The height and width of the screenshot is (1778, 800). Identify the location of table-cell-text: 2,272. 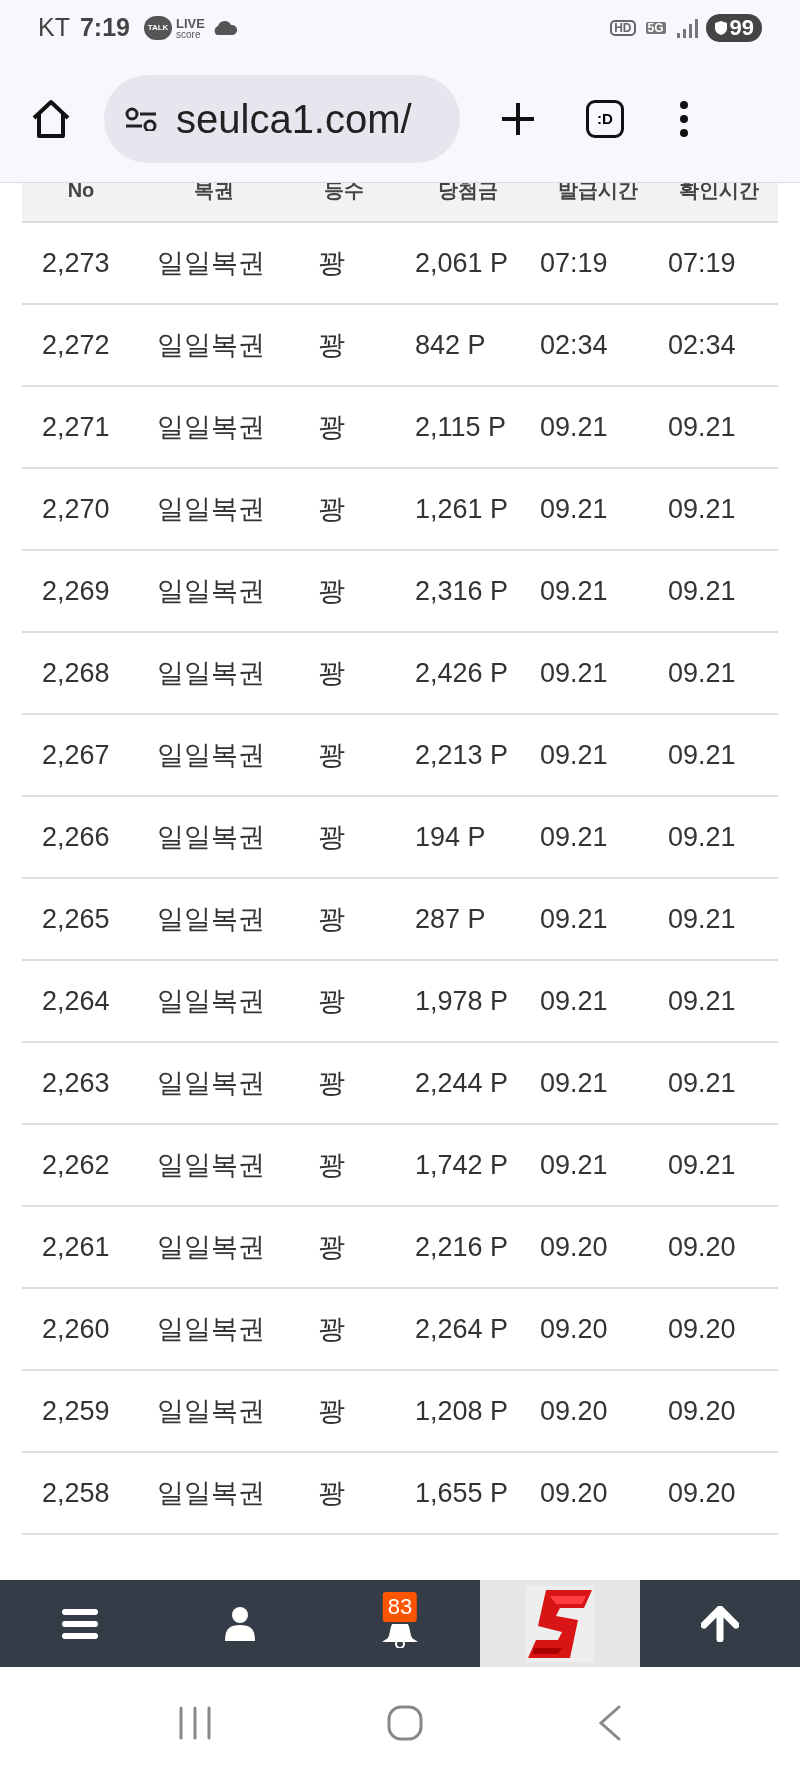
(76, 345).